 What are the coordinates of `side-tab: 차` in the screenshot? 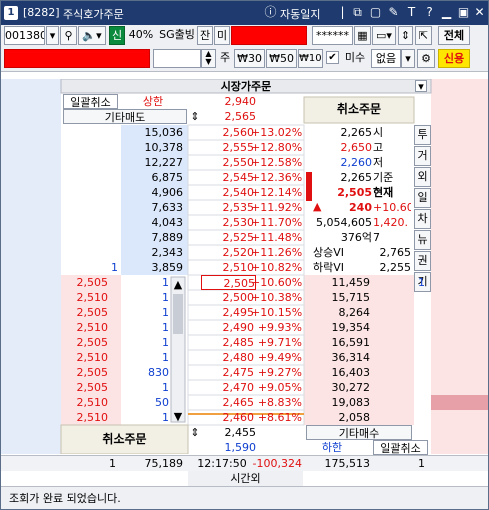 It's located at (422, 219).